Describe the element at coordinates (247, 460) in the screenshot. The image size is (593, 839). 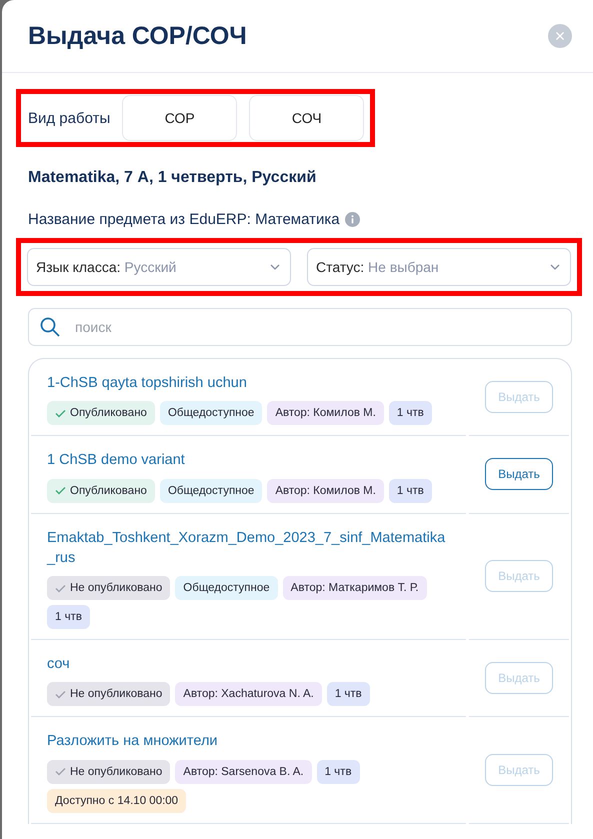
I see `assignment-title: 1 ChSB demo variant` at that location.